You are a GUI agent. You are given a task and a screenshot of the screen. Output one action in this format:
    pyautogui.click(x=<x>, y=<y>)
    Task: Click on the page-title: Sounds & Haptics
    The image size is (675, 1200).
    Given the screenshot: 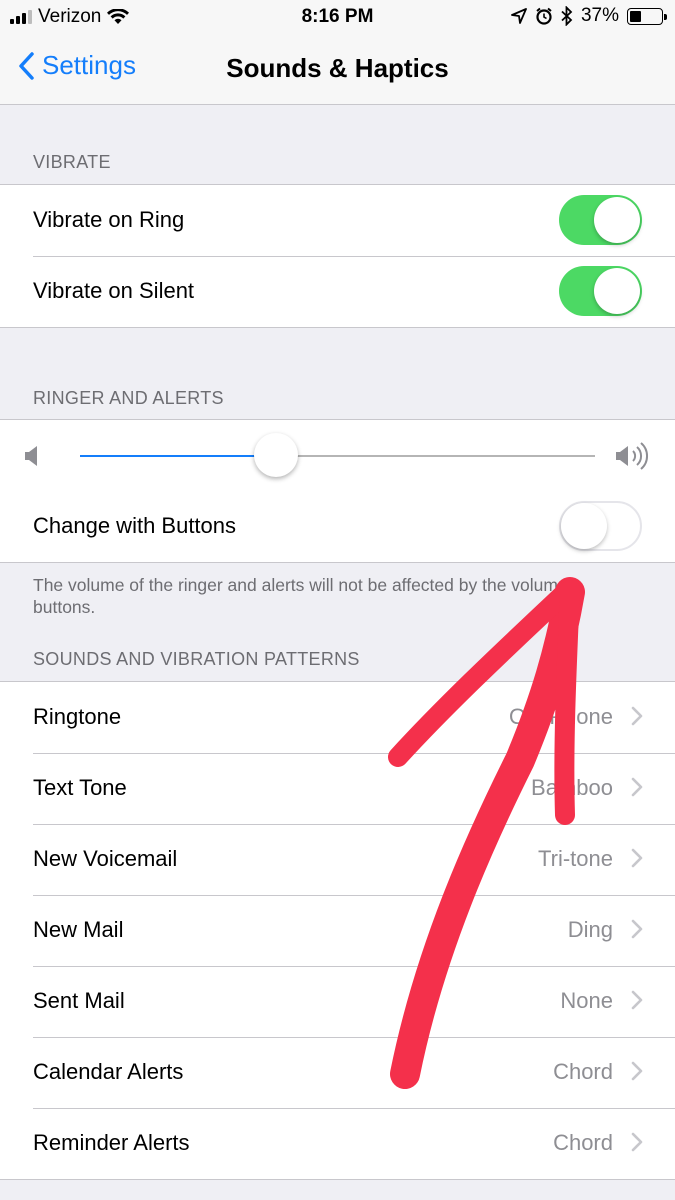 What is the action you would take?
    pyautogui.click(x=337, y=68)
    